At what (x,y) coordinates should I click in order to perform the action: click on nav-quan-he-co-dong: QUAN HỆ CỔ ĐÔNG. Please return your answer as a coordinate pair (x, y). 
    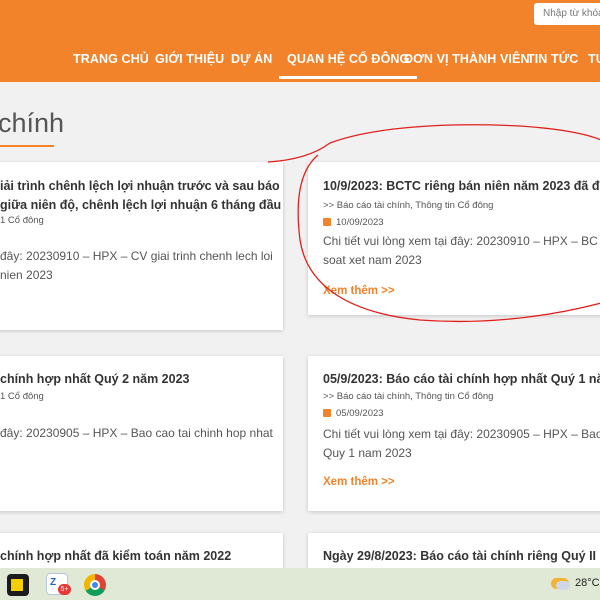
    Looking at the image, I should click on (348, 65).